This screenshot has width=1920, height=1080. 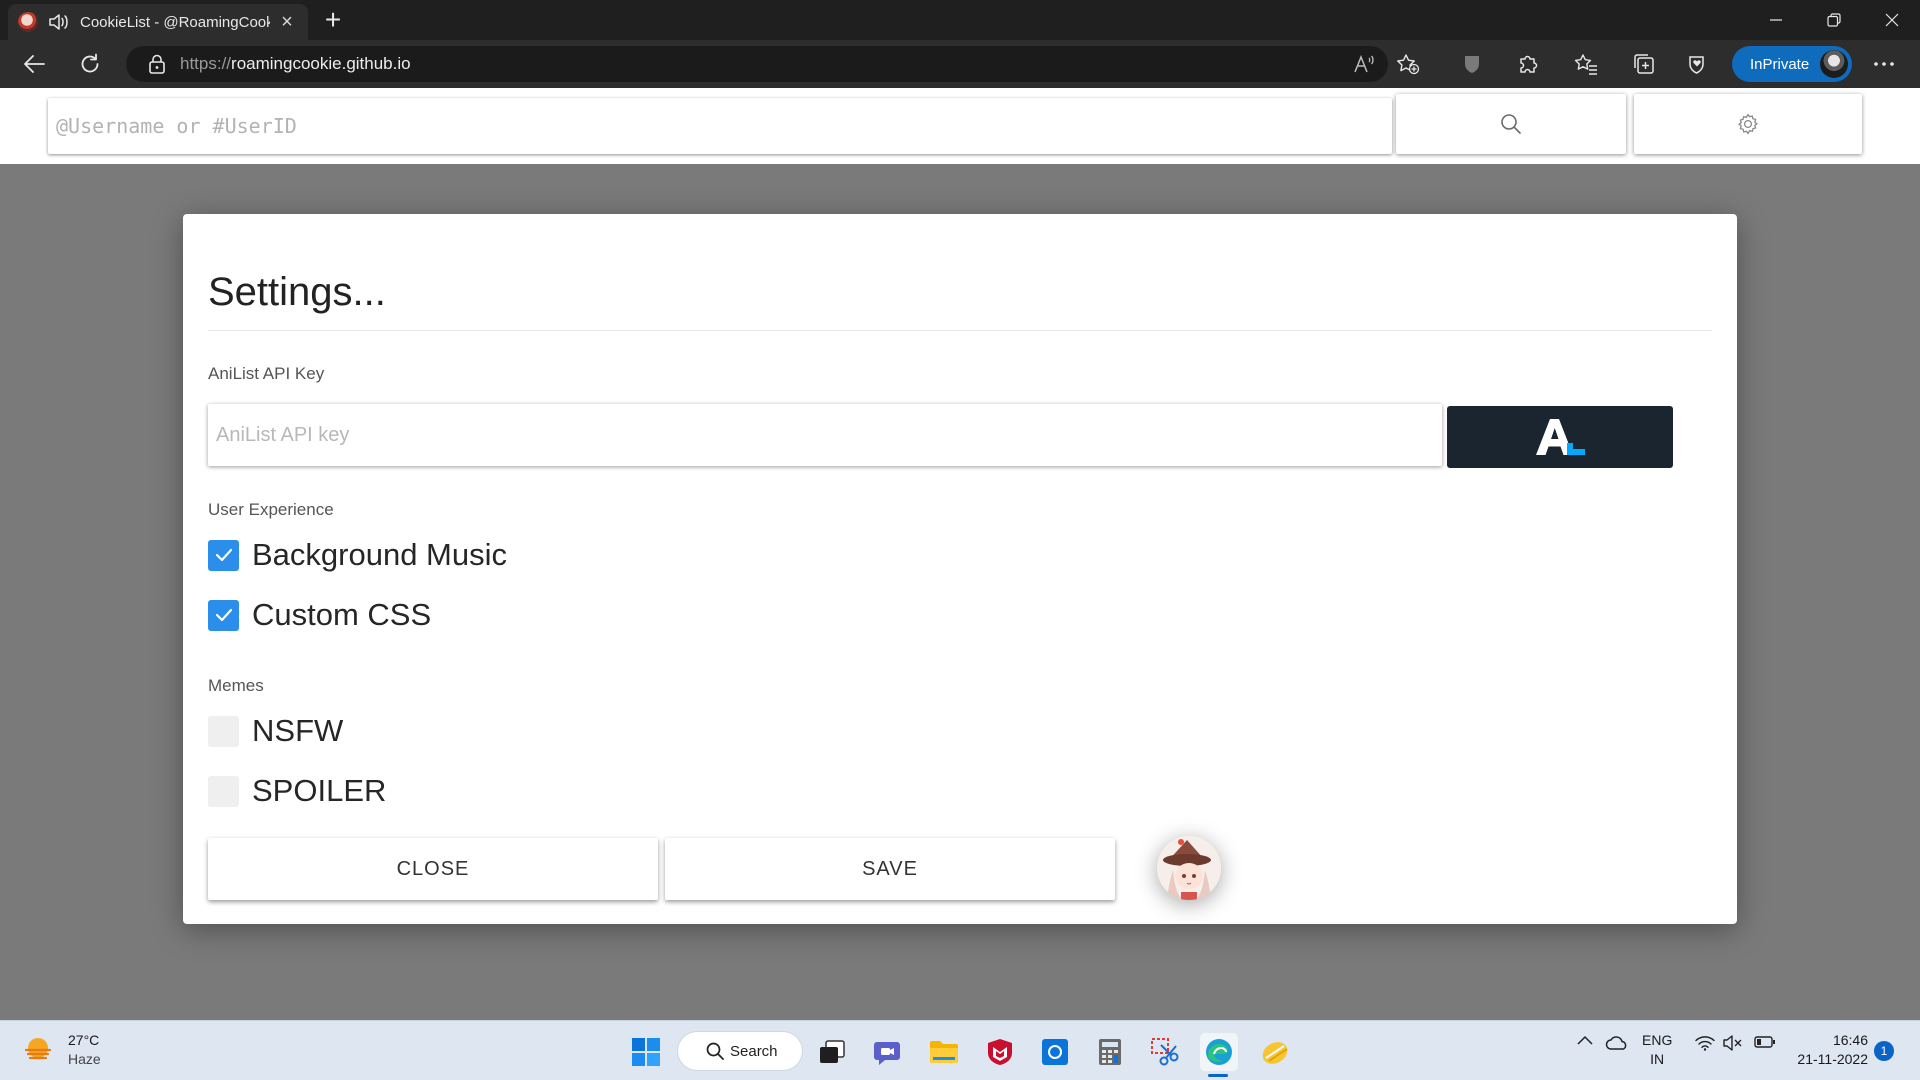 I want to click on refresh-button, so click(x=90, y=64).